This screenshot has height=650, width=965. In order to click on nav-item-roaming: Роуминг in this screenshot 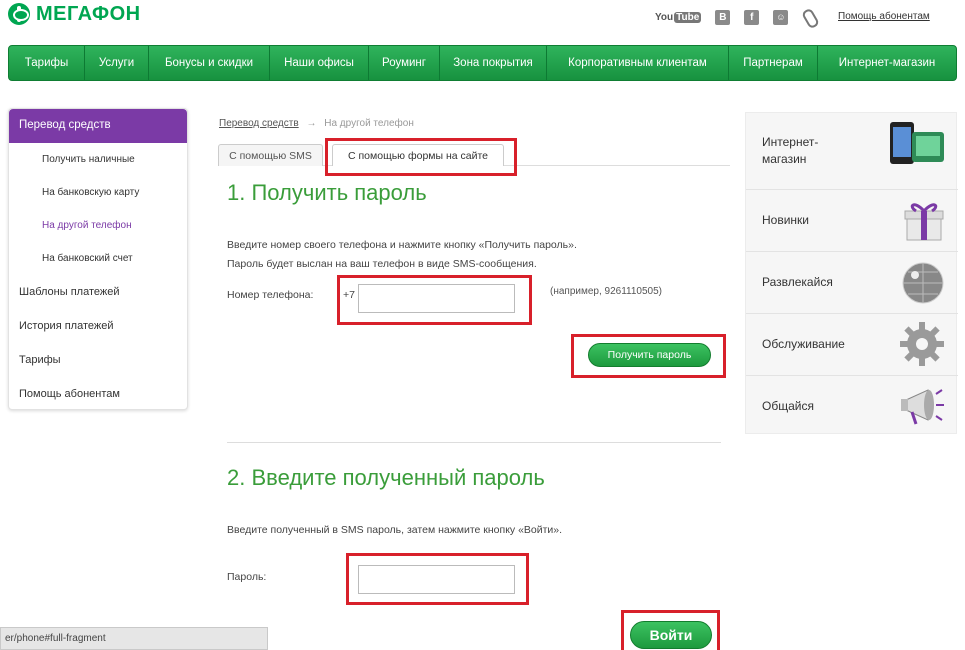, I will do `click(404, 63)`.